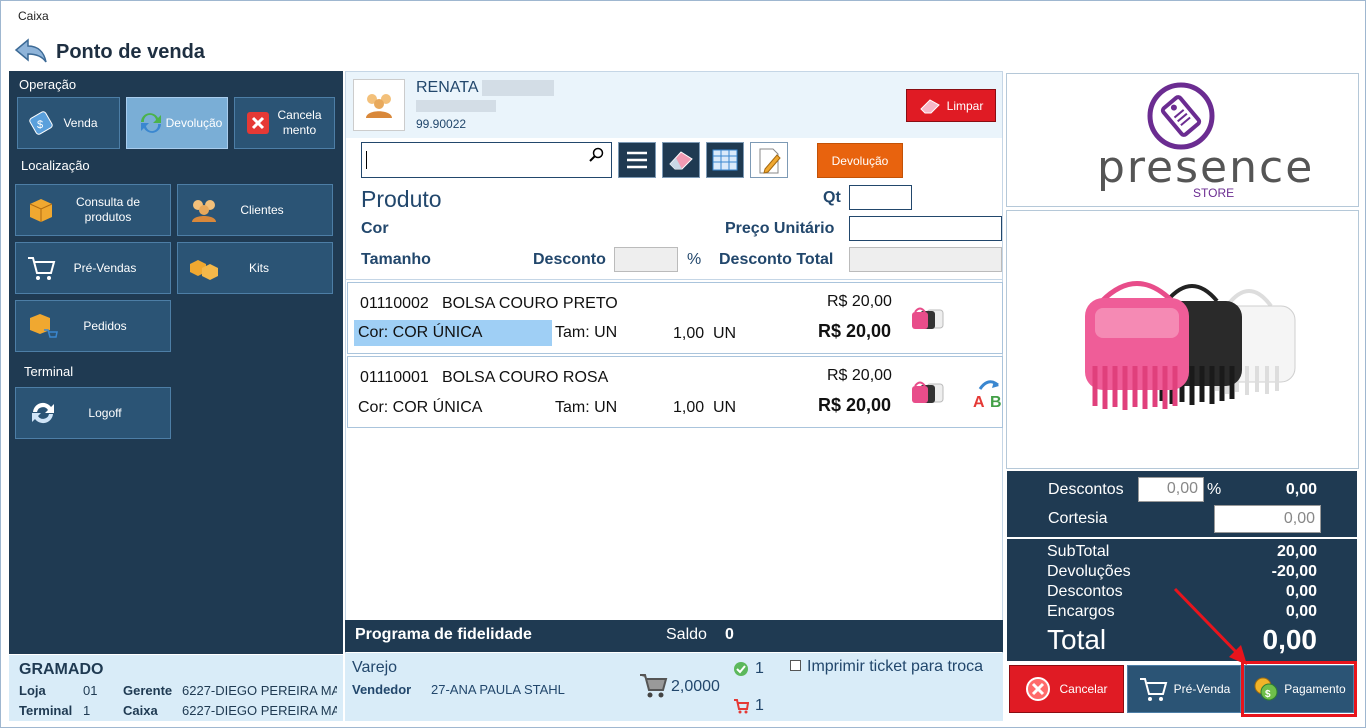 The height and width of the screenshot is (728, 1366). I want to click on back-arrow-icon, so click(31, 51).